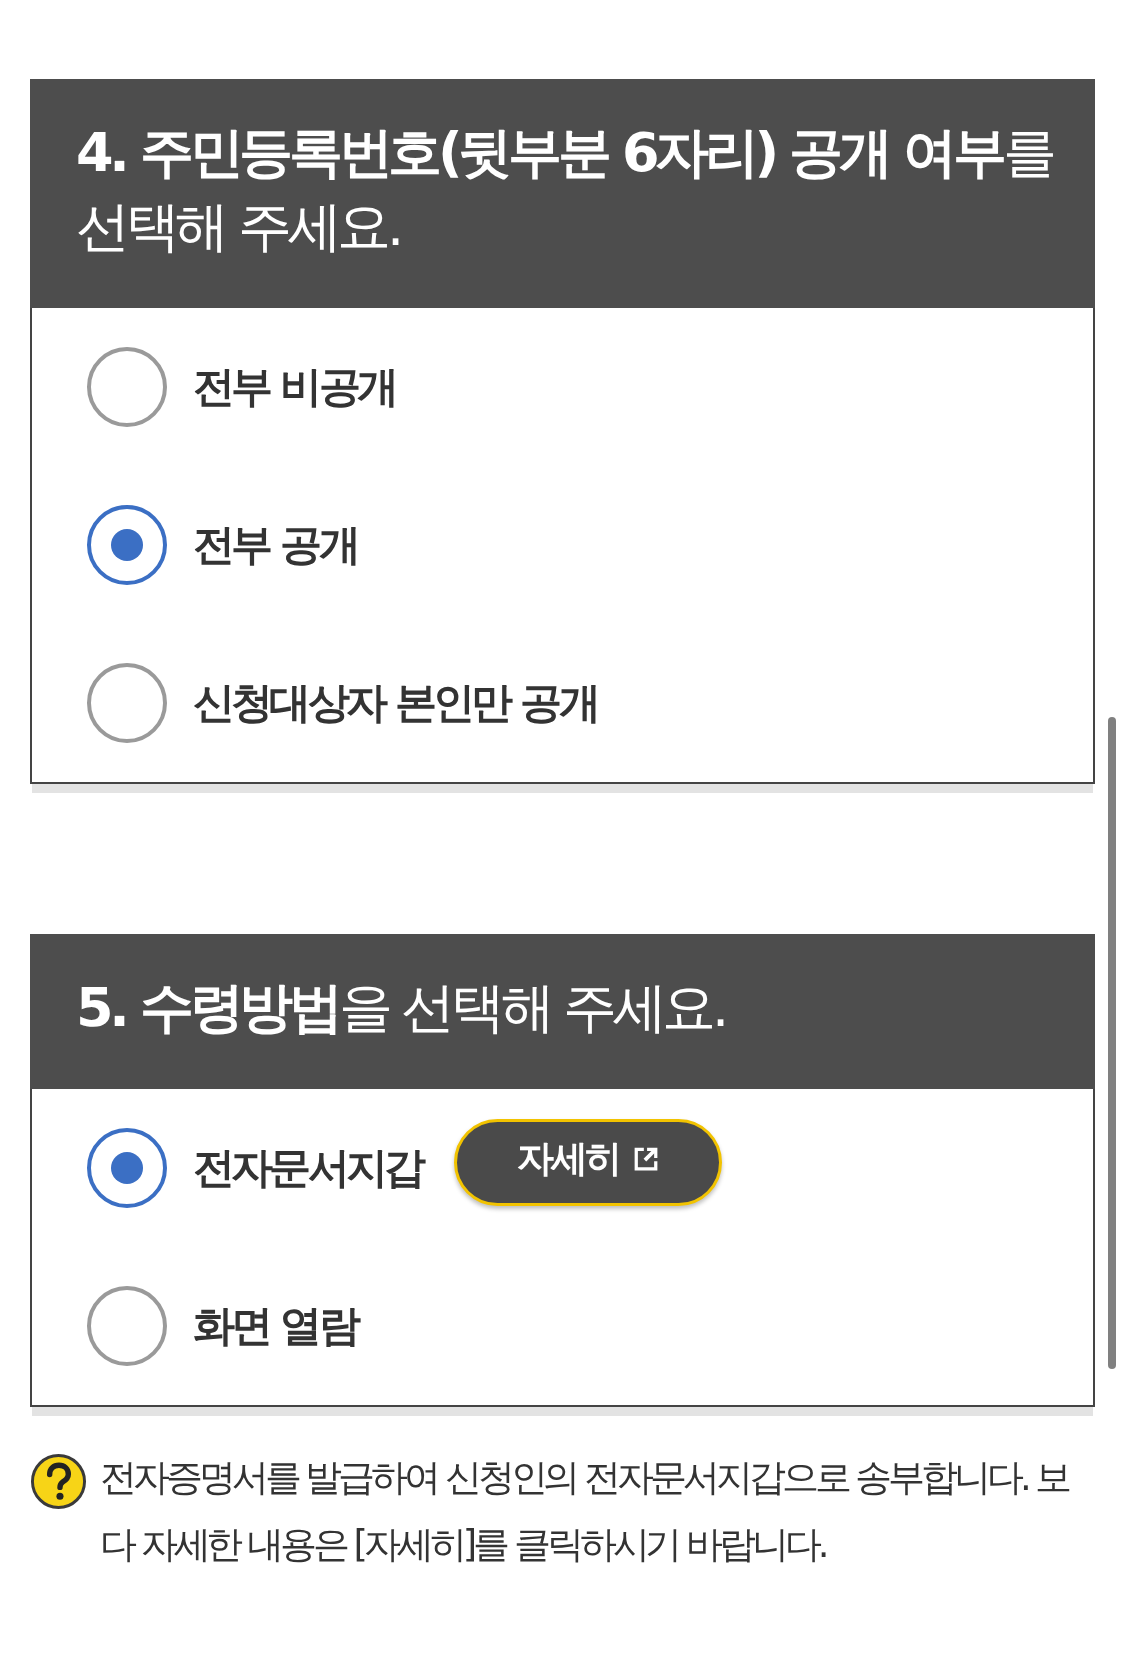 The width and height of the screenshot is (1125, 1658). What do you see at coordinates (565, 190) in the screenshot?
I see `question-title: 4. 주민등록번호(뒷부분 6자리) 공개 여부를 선택해 주세요.` at bounding box center [565, 190].